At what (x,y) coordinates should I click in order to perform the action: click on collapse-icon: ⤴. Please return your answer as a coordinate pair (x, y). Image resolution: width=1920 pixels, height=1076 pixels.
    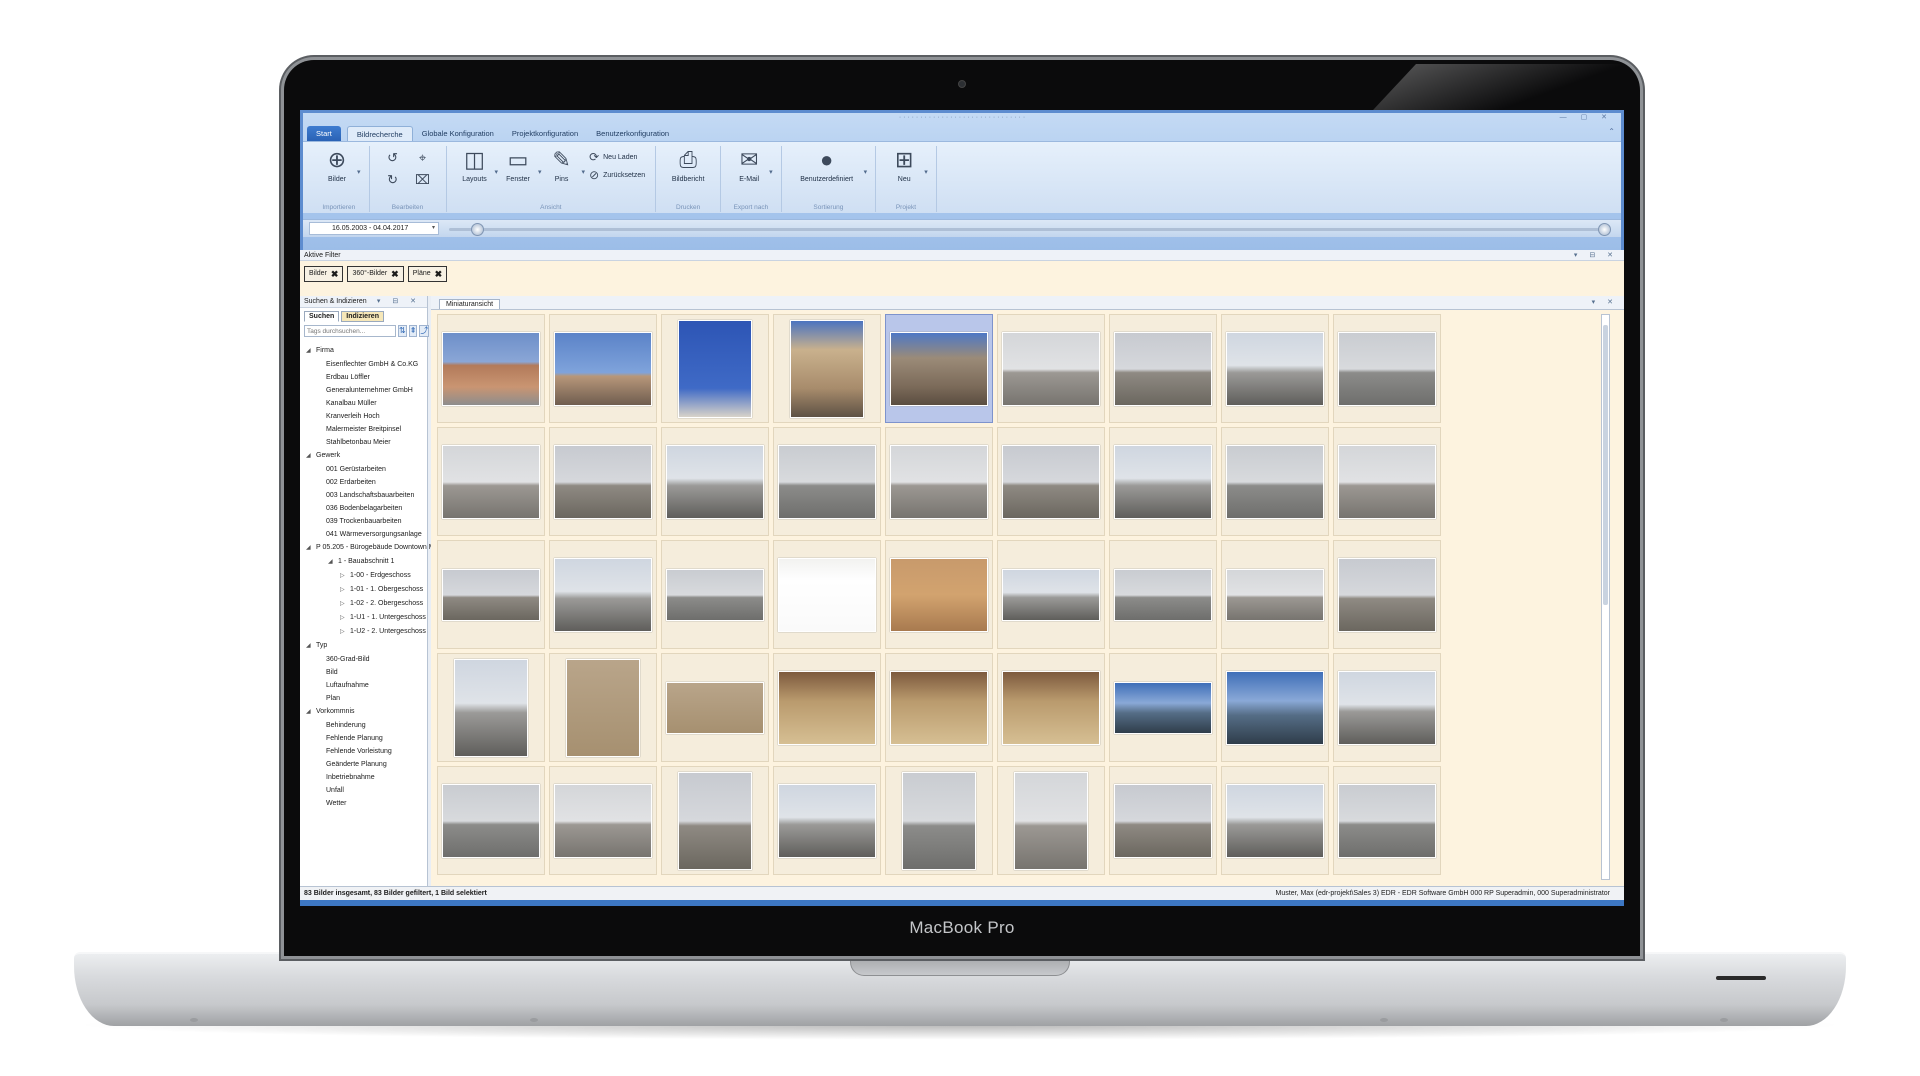
    Looking at the image, I should click on (424, 331).